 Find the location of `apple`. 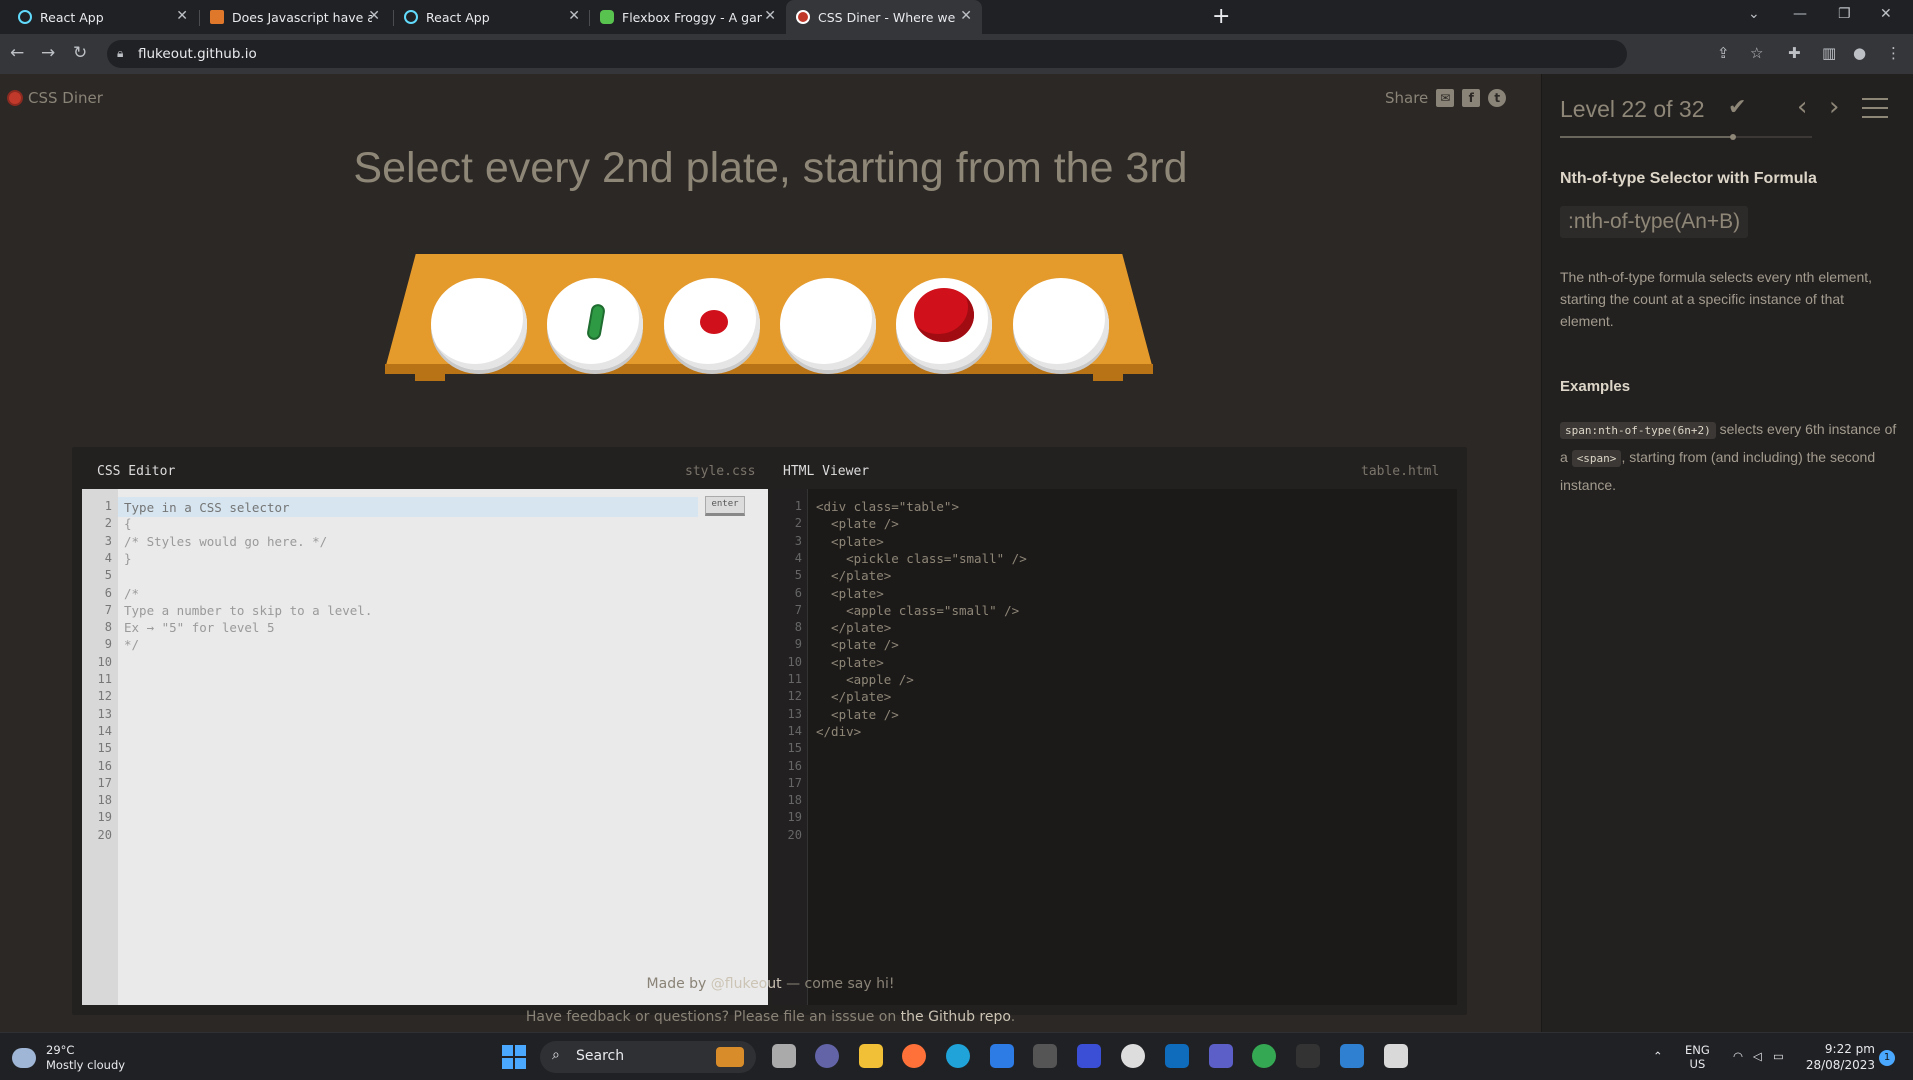

apple is located at coordinates (944, 315).